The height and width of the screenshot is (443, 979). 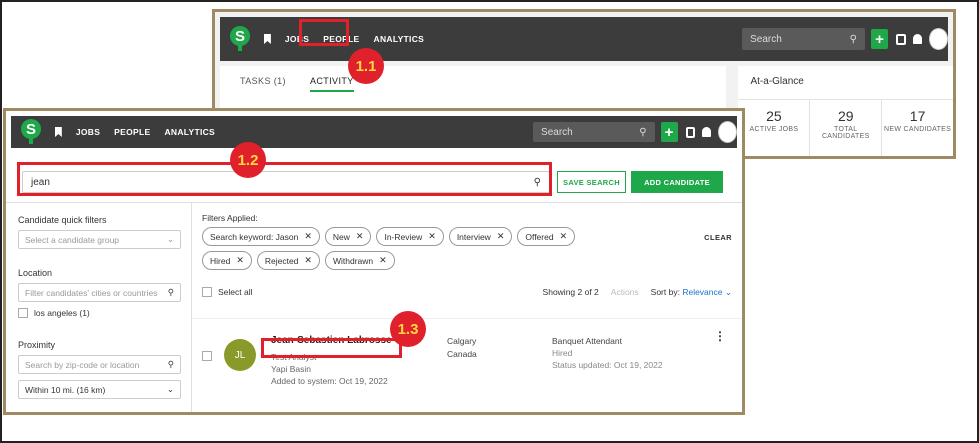 I want to click on filter-chip: Hired ✕, so click(x=227, y=260).